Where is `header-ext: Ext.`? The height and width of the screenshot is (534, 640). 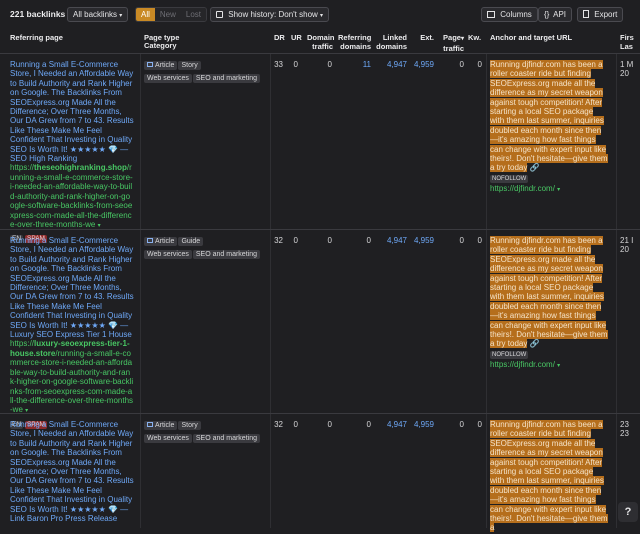 header-ext: Ext. is located at coordinates (424, 37).